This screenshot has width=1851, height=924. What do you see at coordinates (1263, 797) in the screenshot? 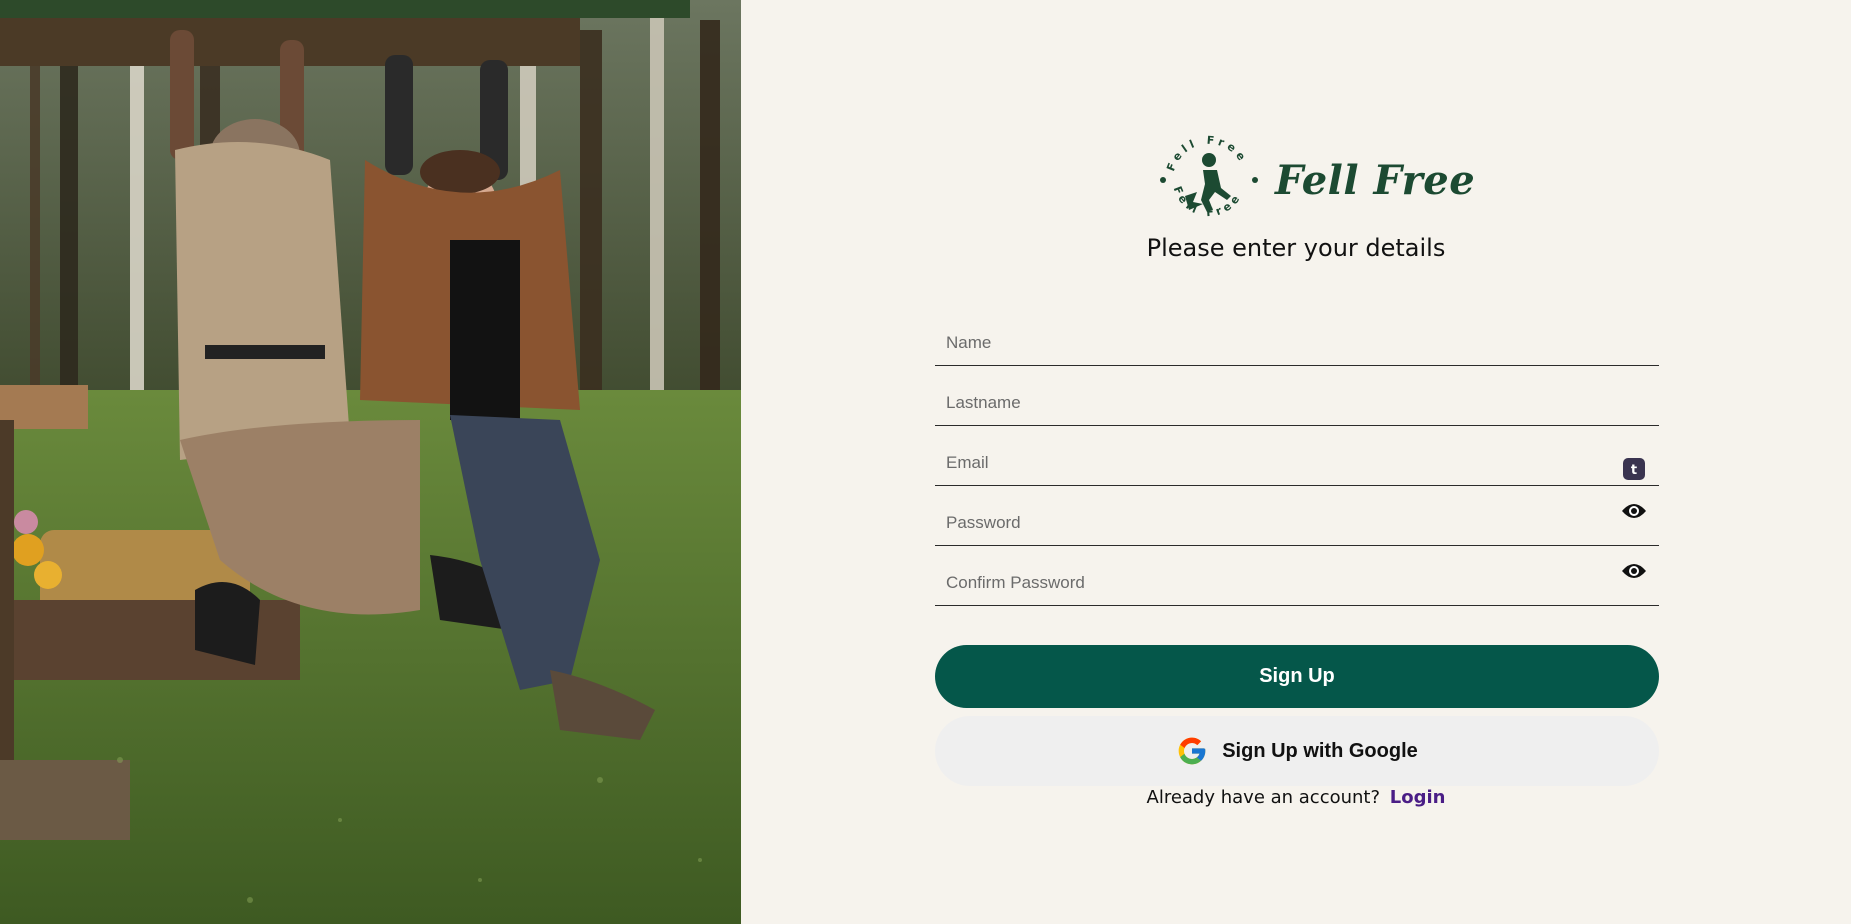
I see `login-prompt-text: Already have an account?` at bounding box center [1263, 797].